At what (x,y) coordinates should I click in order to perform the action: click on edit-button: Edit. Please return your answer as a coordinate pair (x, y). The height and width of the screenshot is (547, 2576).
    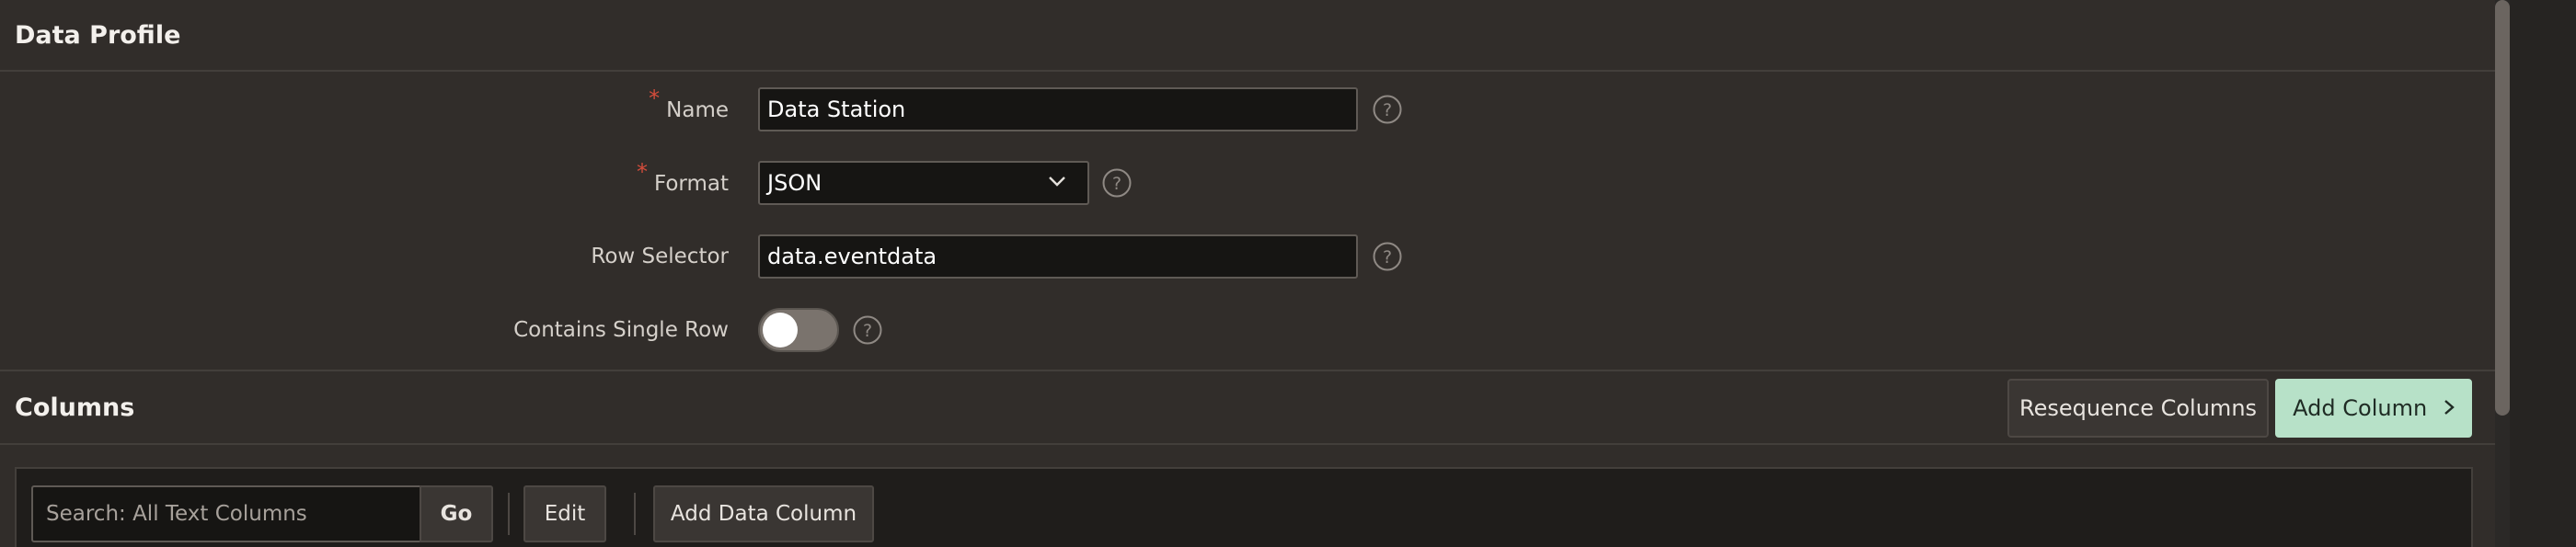
    Looking at the image, I should click on (564, 513).